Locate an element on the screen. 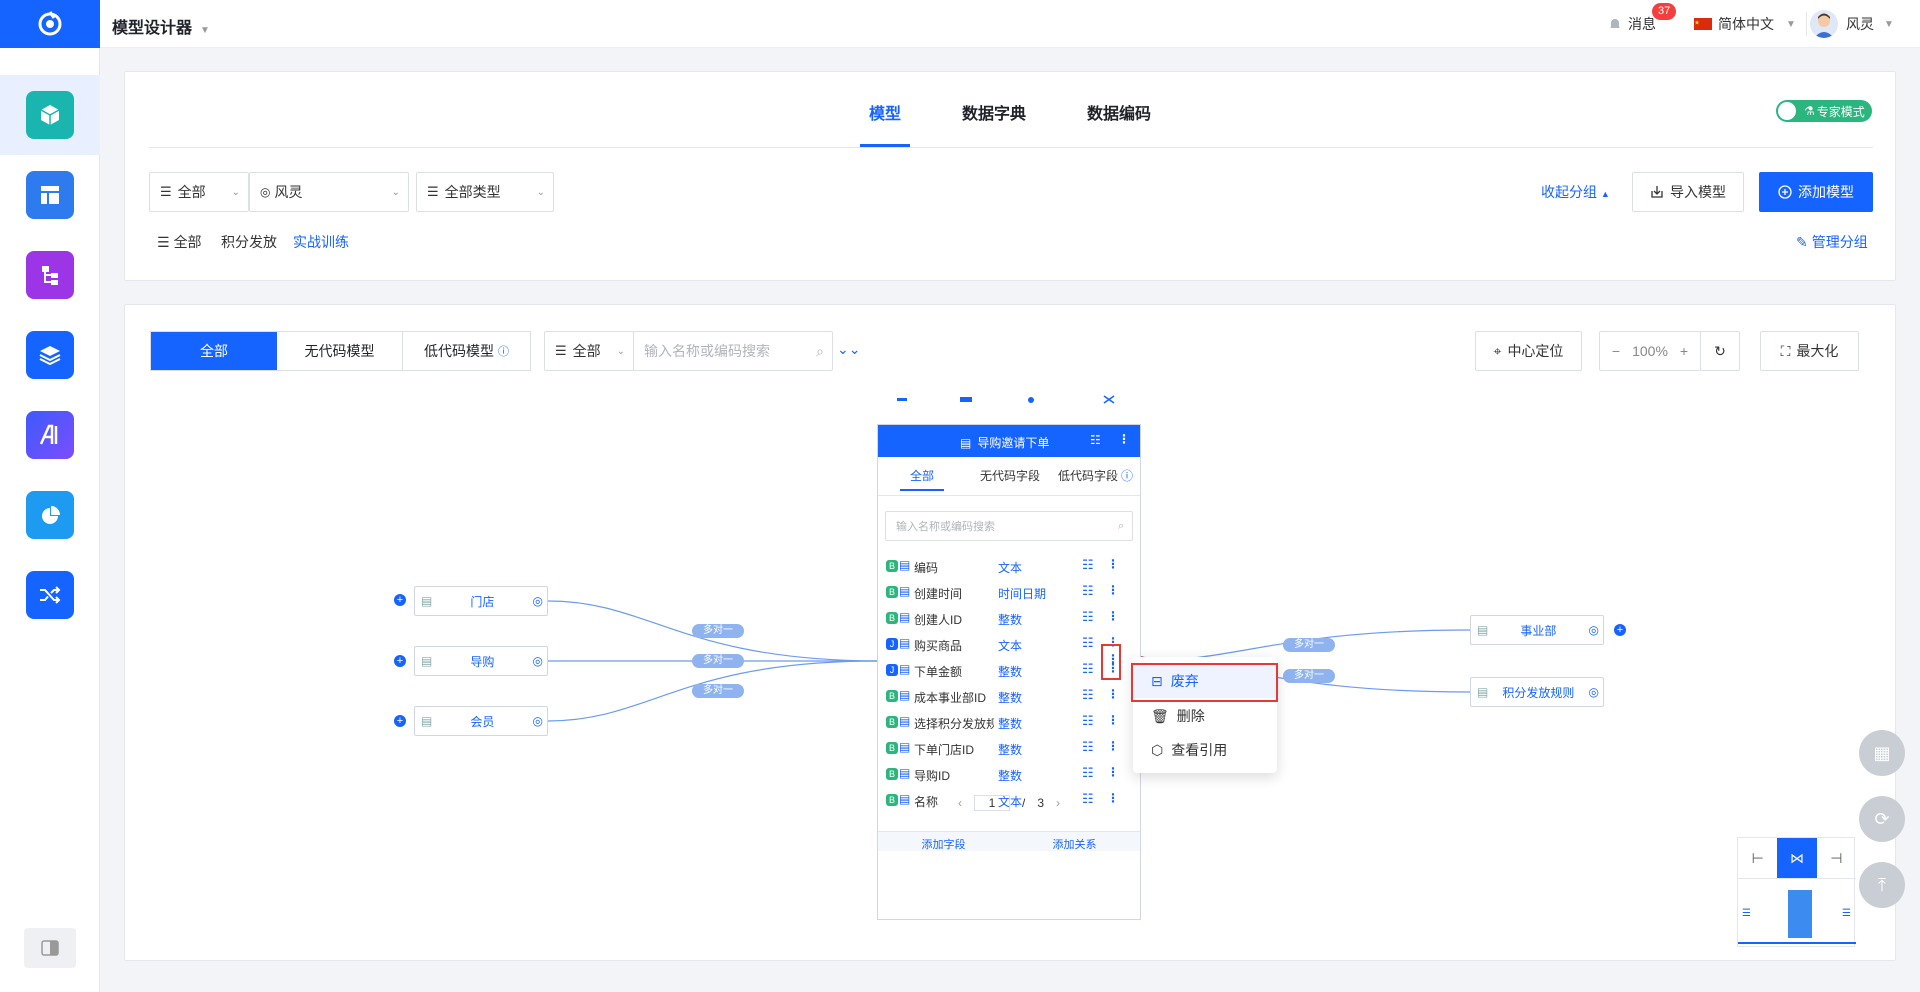  layout-network-icon: ⋈ is located at coordinates (1797, 858).